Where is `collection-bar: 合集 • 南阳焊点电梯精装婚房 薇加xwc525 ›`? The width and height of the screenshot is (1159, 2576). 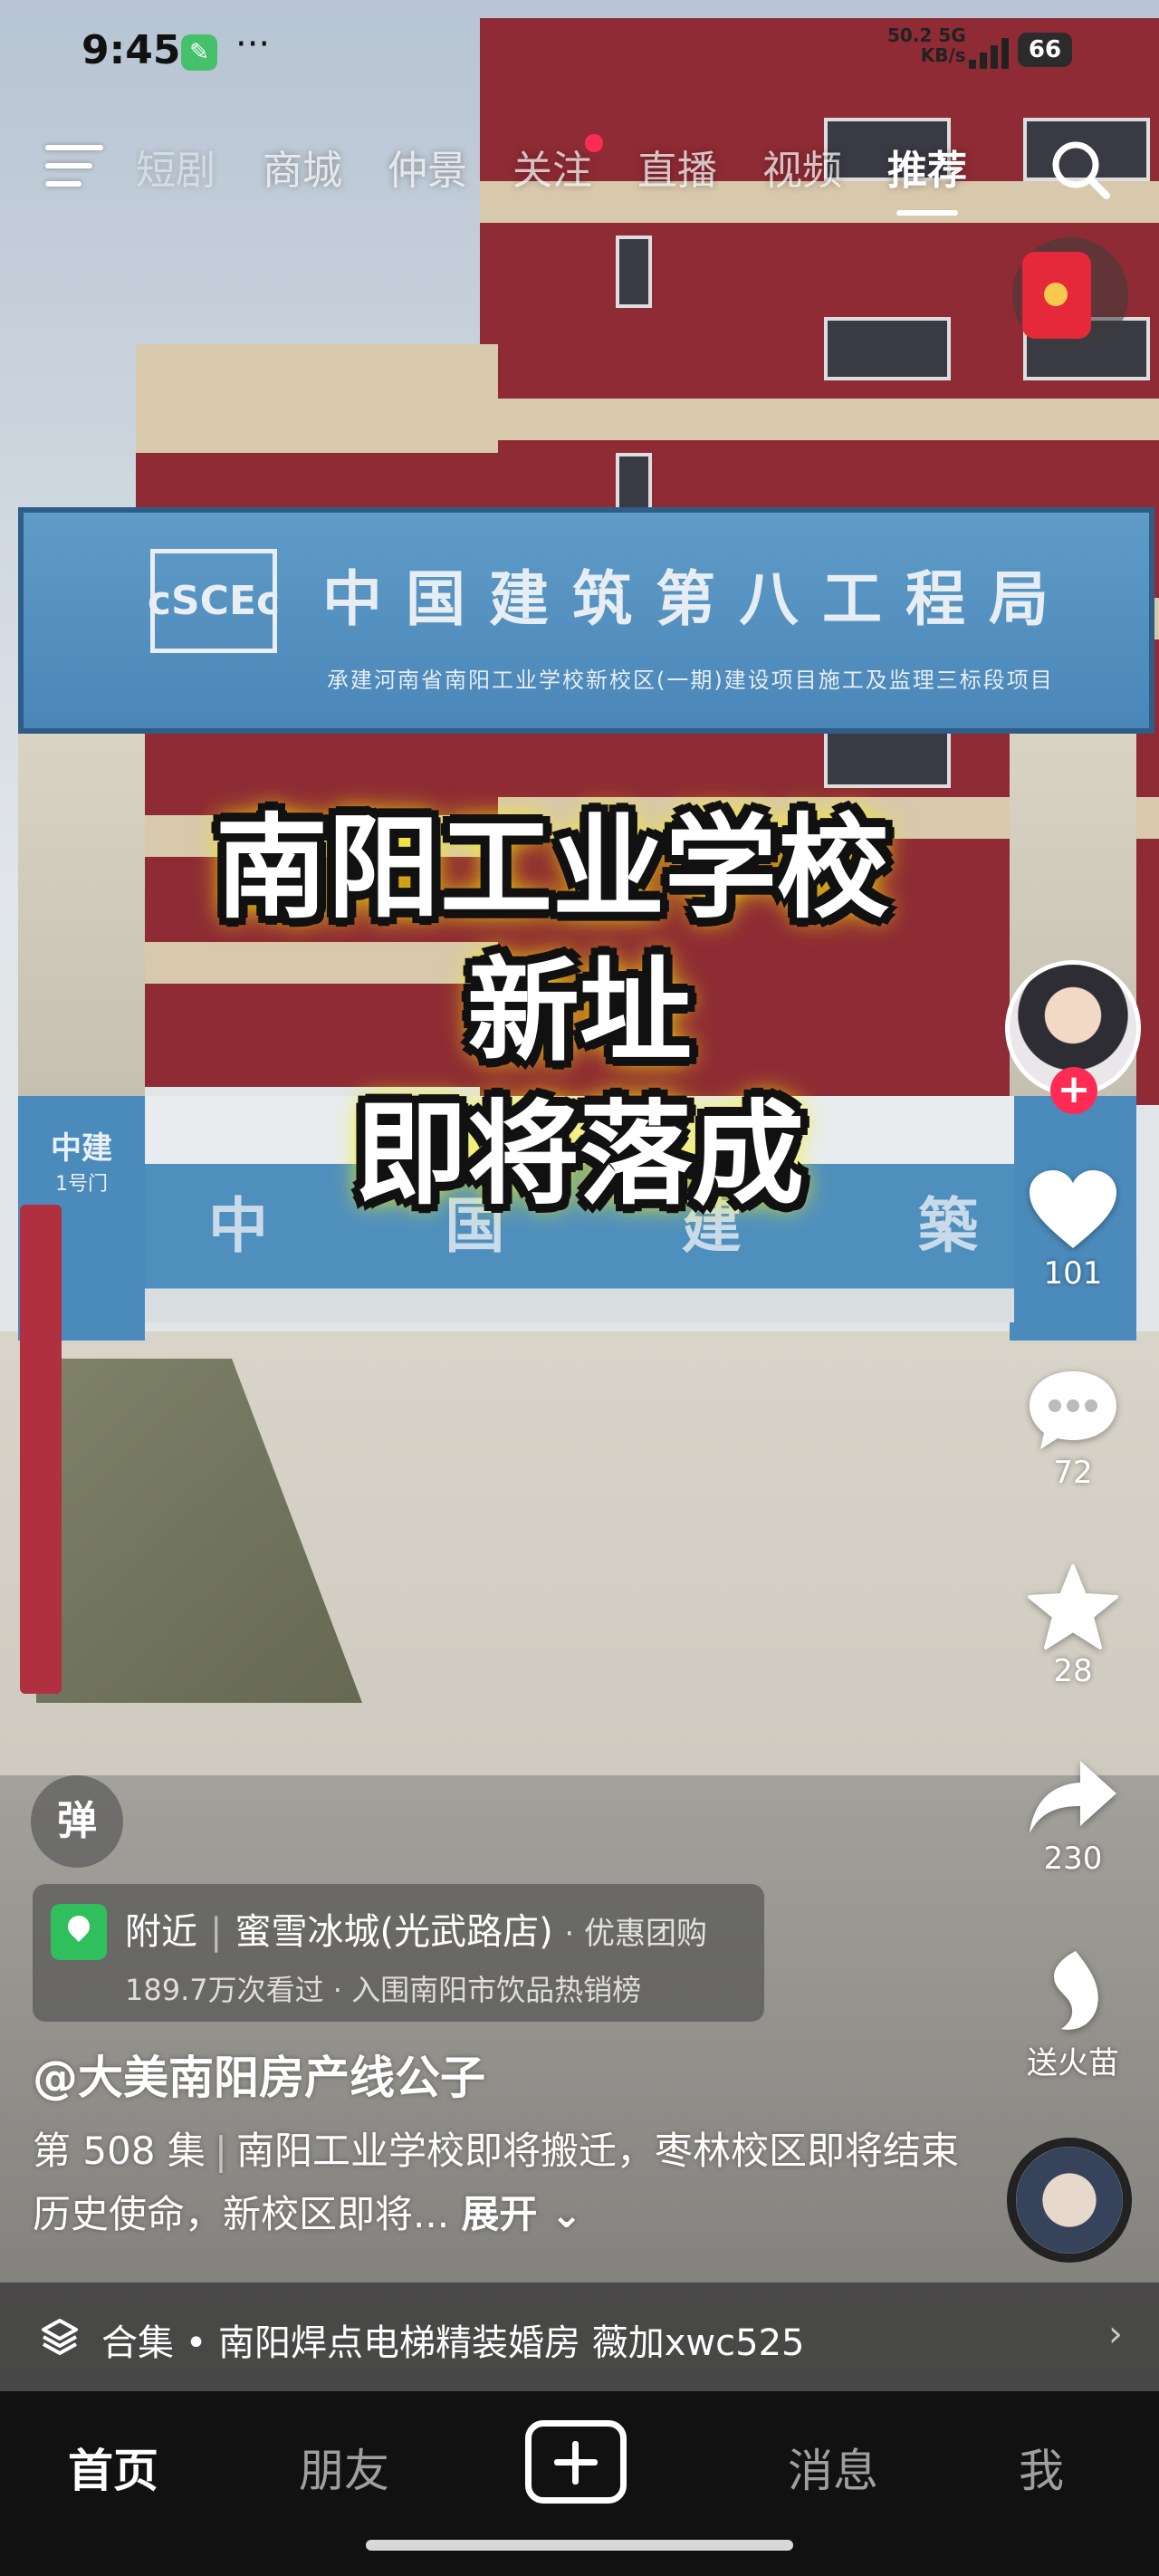
collection-bar: 合集 • 南阳焊点电梯精装婚房 薇加xwc525 › is located at coordinates (579, 2337).